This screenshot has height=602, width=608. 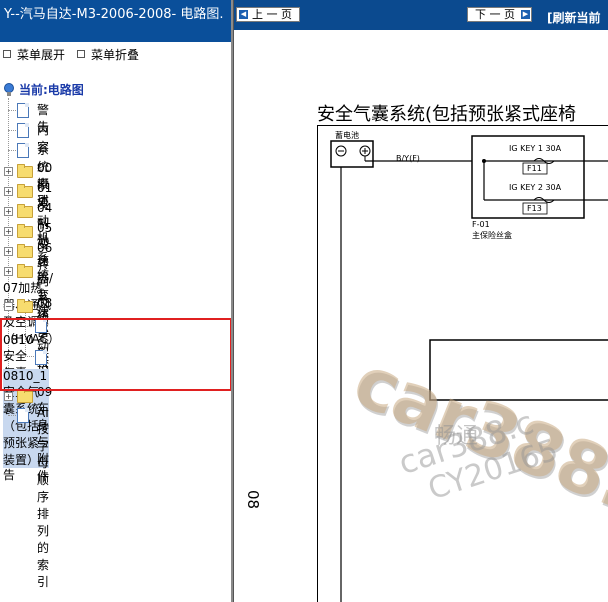 I want to click on fuse2-code: F13, so click(x=534, y=208).